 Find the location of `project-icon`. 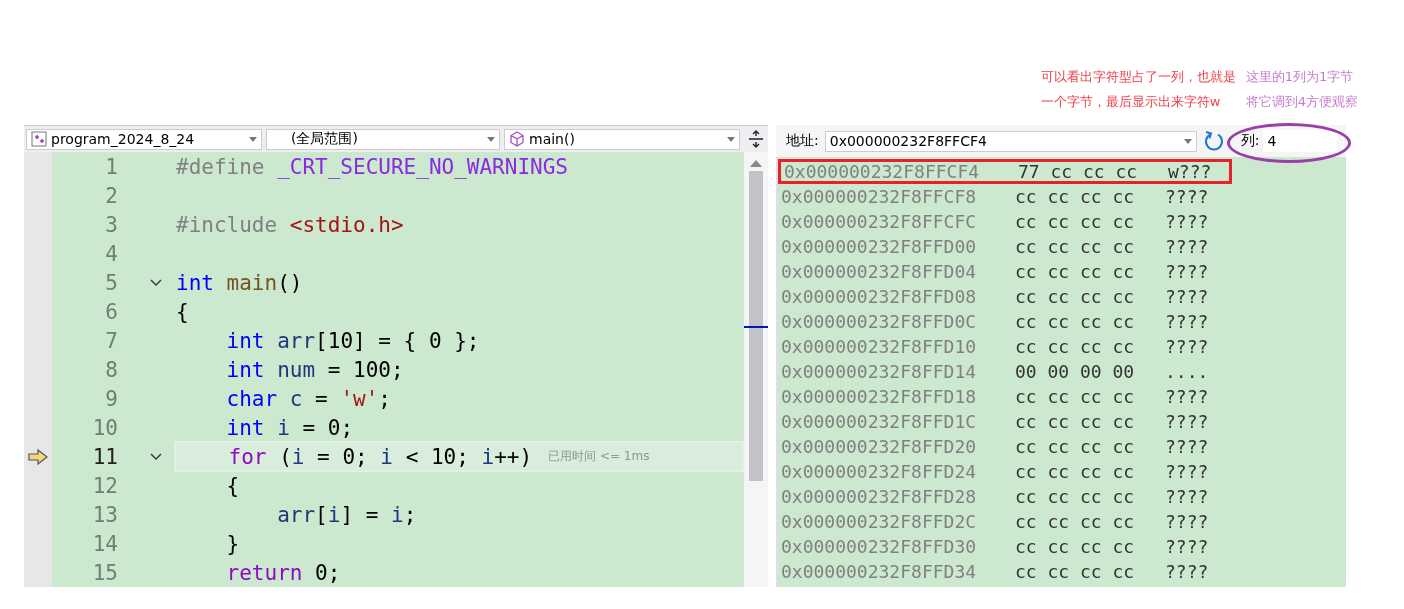

project-icon is located at coordinates (39, 139).